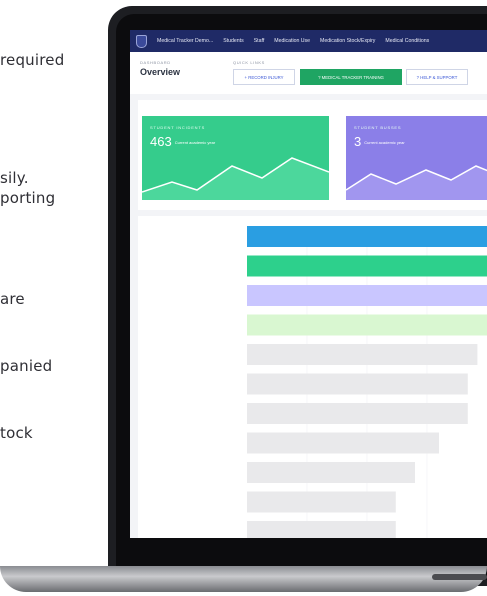  I want to click on shield-logo-icon, so click(141, 41).